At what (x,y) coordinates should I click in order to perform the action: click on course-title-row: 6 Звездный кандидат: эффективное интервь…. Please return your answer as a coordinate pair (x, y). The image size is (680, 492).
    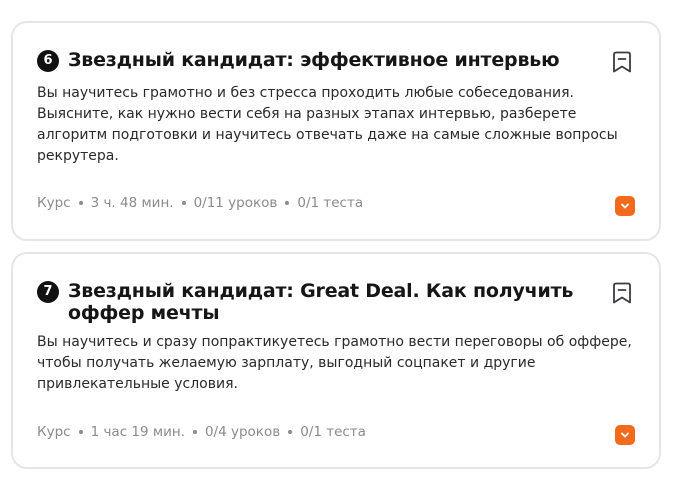
    Looking at the image, I should click on (317, 60).